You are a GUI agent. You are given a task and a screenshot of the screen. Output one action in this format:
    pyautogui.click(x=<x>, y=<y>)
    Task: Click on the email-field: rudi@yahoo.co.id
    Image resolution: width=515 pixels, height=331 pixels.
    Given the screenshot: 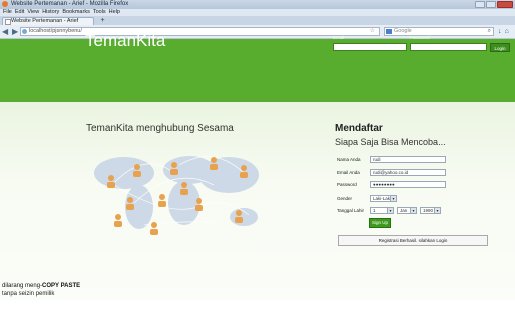 What is the action you would take?
    pyautogui.click(x=408, y=172)
    